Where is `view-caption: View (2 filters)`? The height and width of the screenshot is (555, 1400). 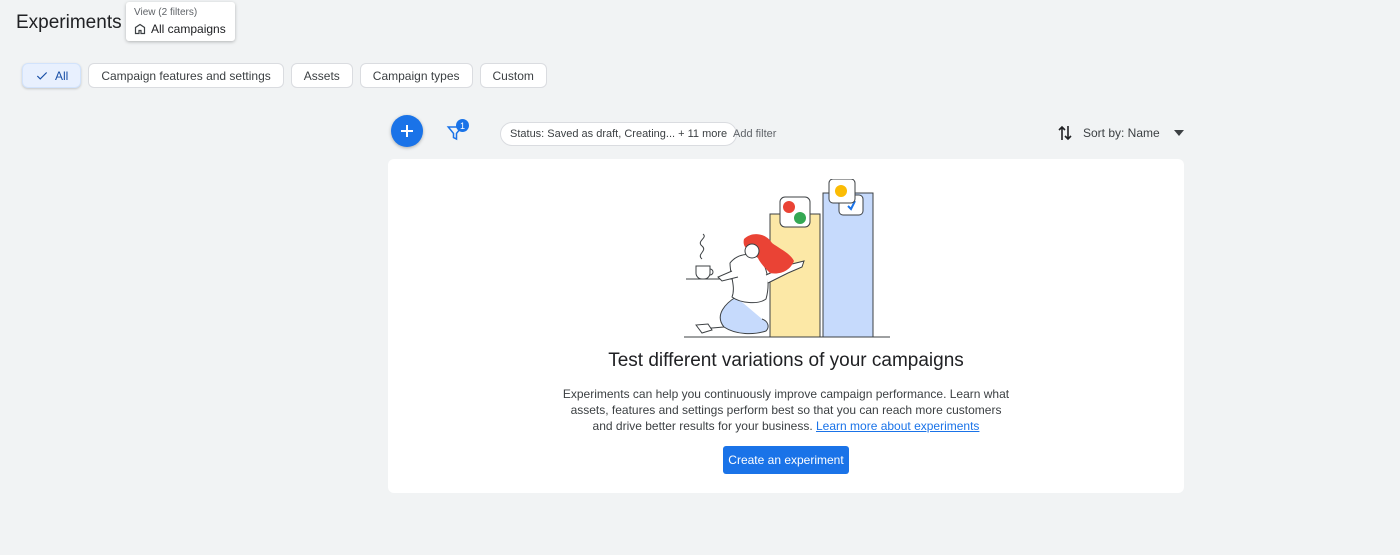
view-caption: View (2 filters) is located at coordinates (166, 12).